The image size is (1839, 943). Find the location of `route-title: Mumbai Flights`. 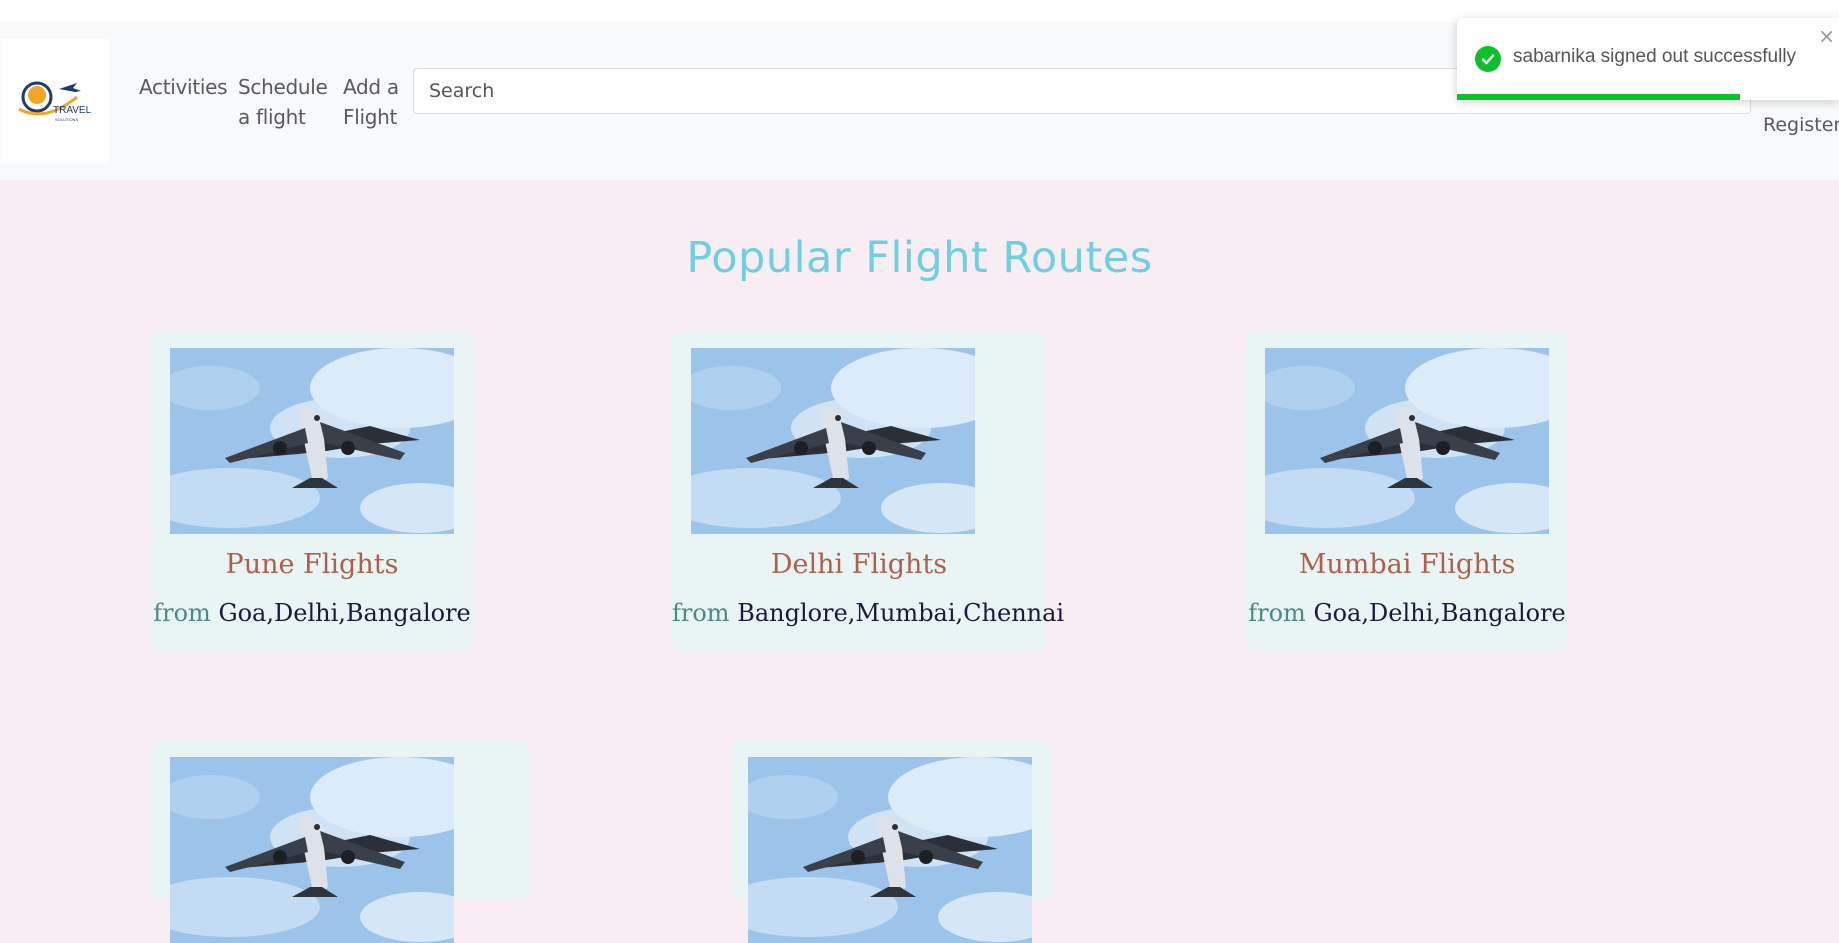

route-title: Mumbai Flights is located at coordinates (1407, 564).